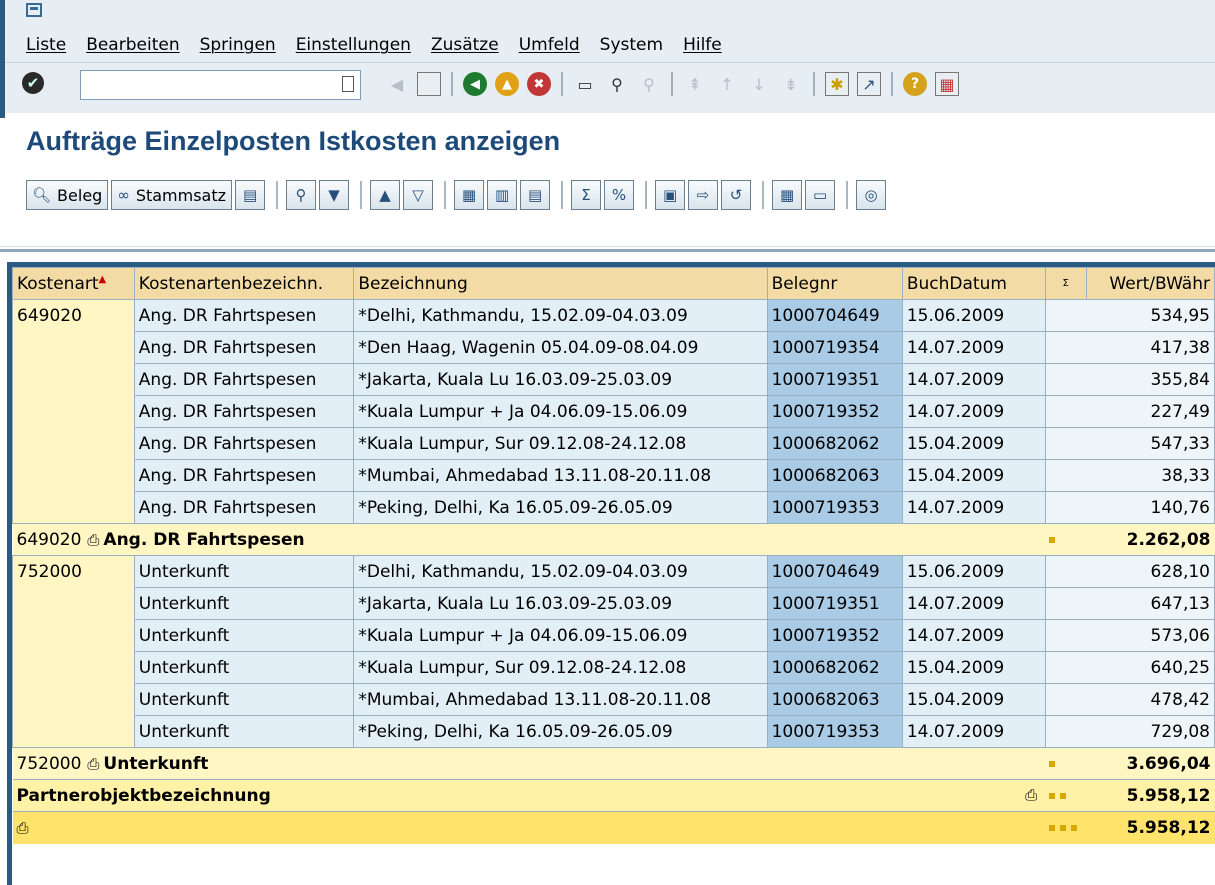 Image resolution: width=1215 pixels, height=885 pixels. Describe the element at coordinates (385, 195) in the screenshot. I see `sort-ascending-icon: ▲` at that location.